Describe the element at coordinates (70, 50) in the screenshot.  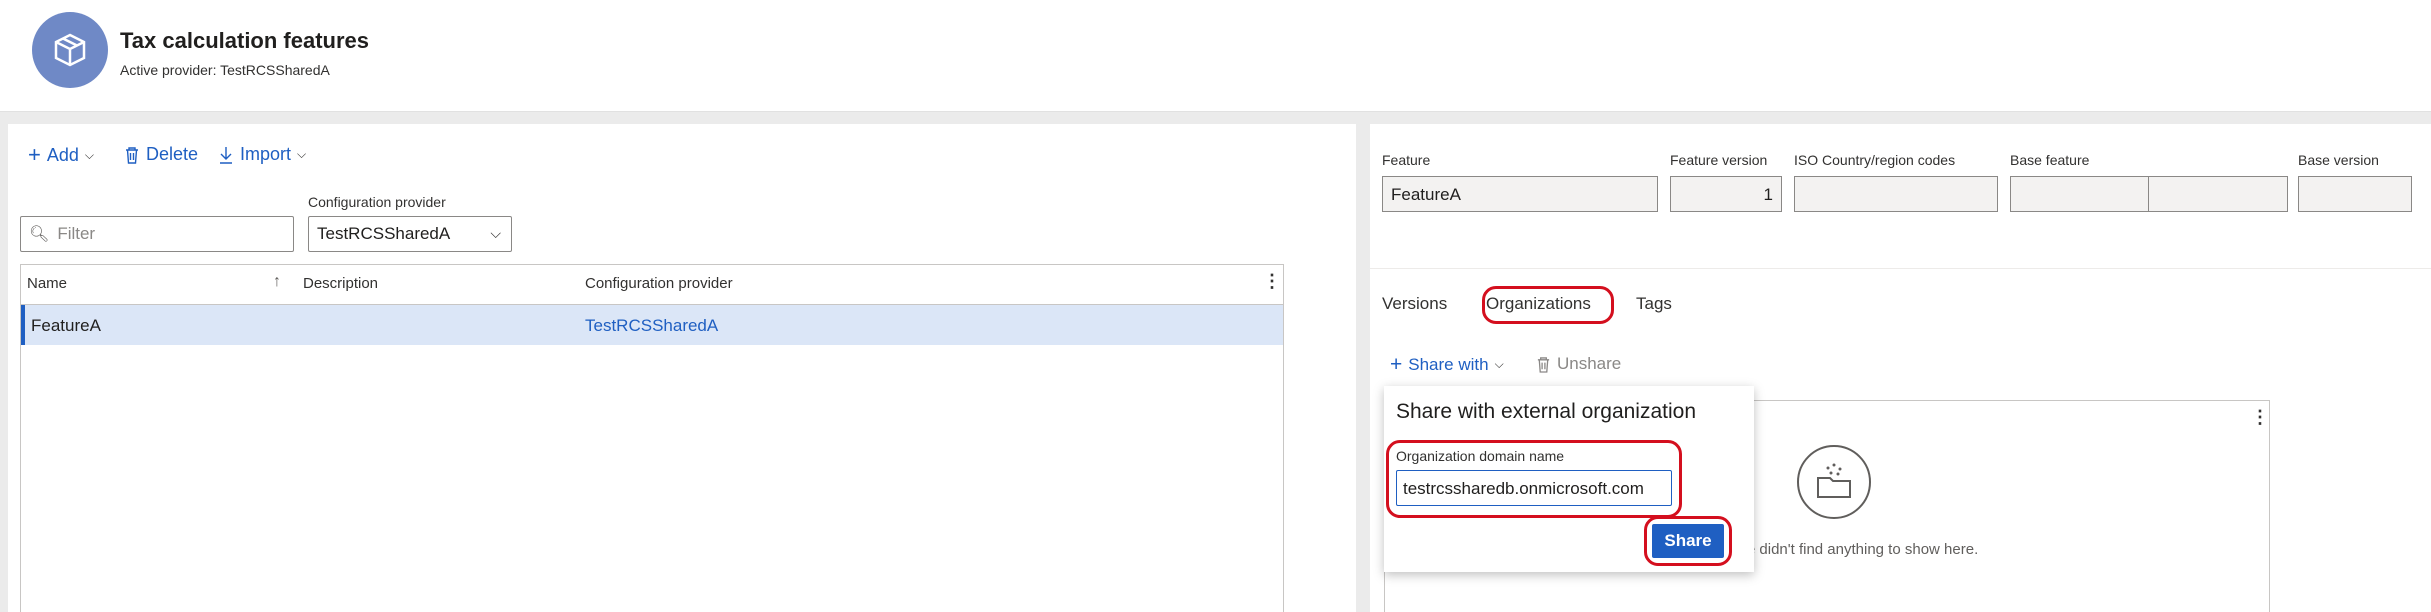
I see `box-icon` at that location.